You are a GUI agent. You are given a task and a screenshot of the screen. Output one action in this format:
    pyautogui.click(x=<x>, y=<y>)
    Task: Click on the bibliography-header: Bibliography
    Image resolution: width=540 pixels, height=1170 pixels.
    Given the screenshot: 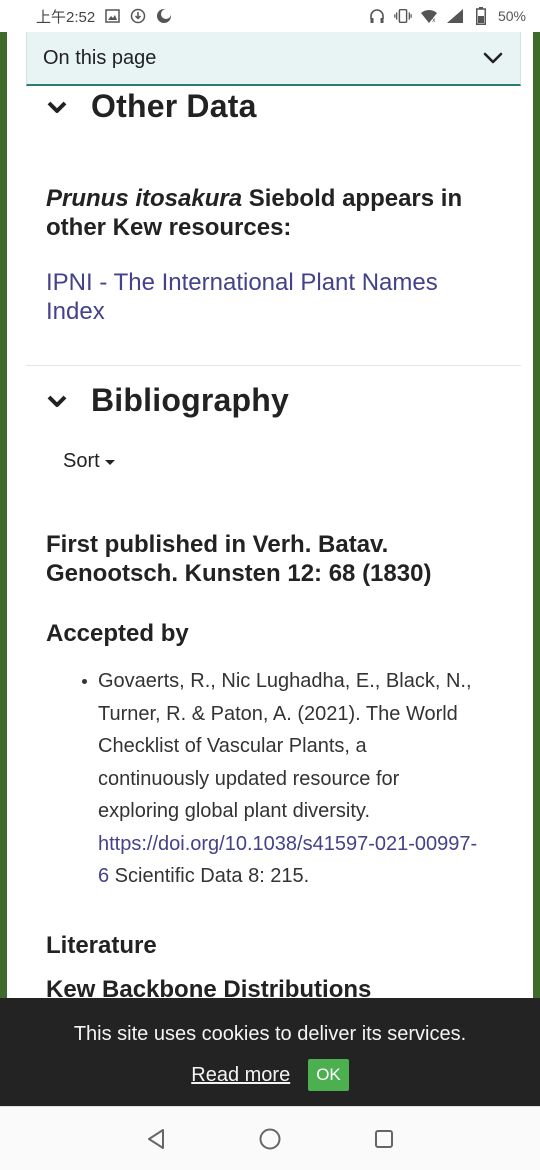 What is the action you would take?
    pyautogui.click(x=167, y=400)
    